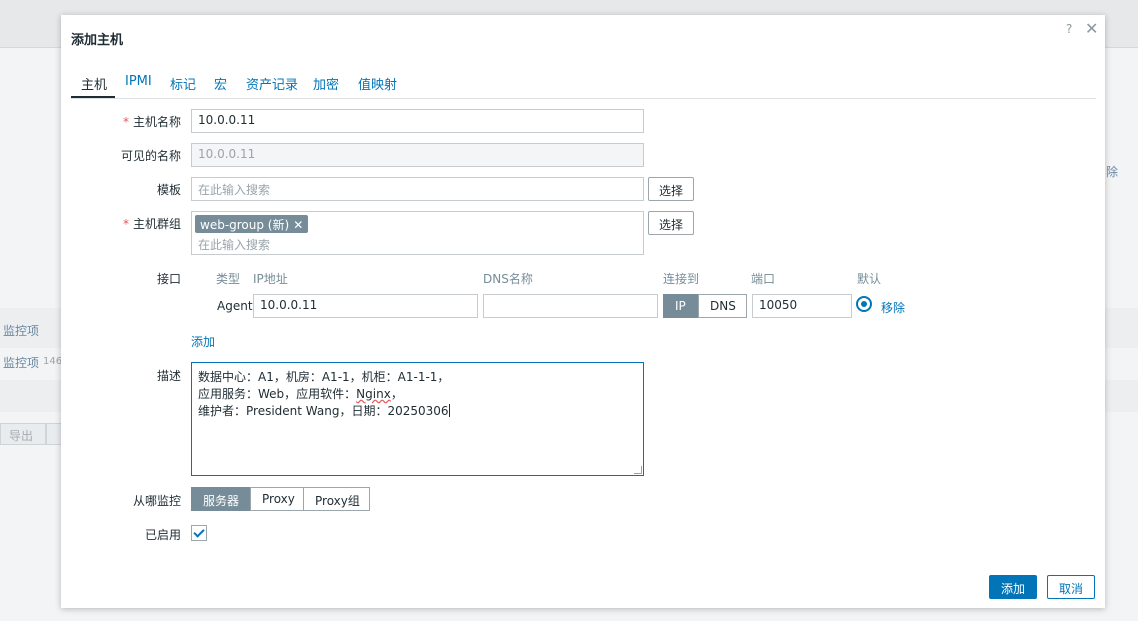 This screenshot has width=1138, height=621. What do you see at coordinates (1013, 587) in the screenshot?
I see `add-button: 添加` at bounding box center [1013, 587].